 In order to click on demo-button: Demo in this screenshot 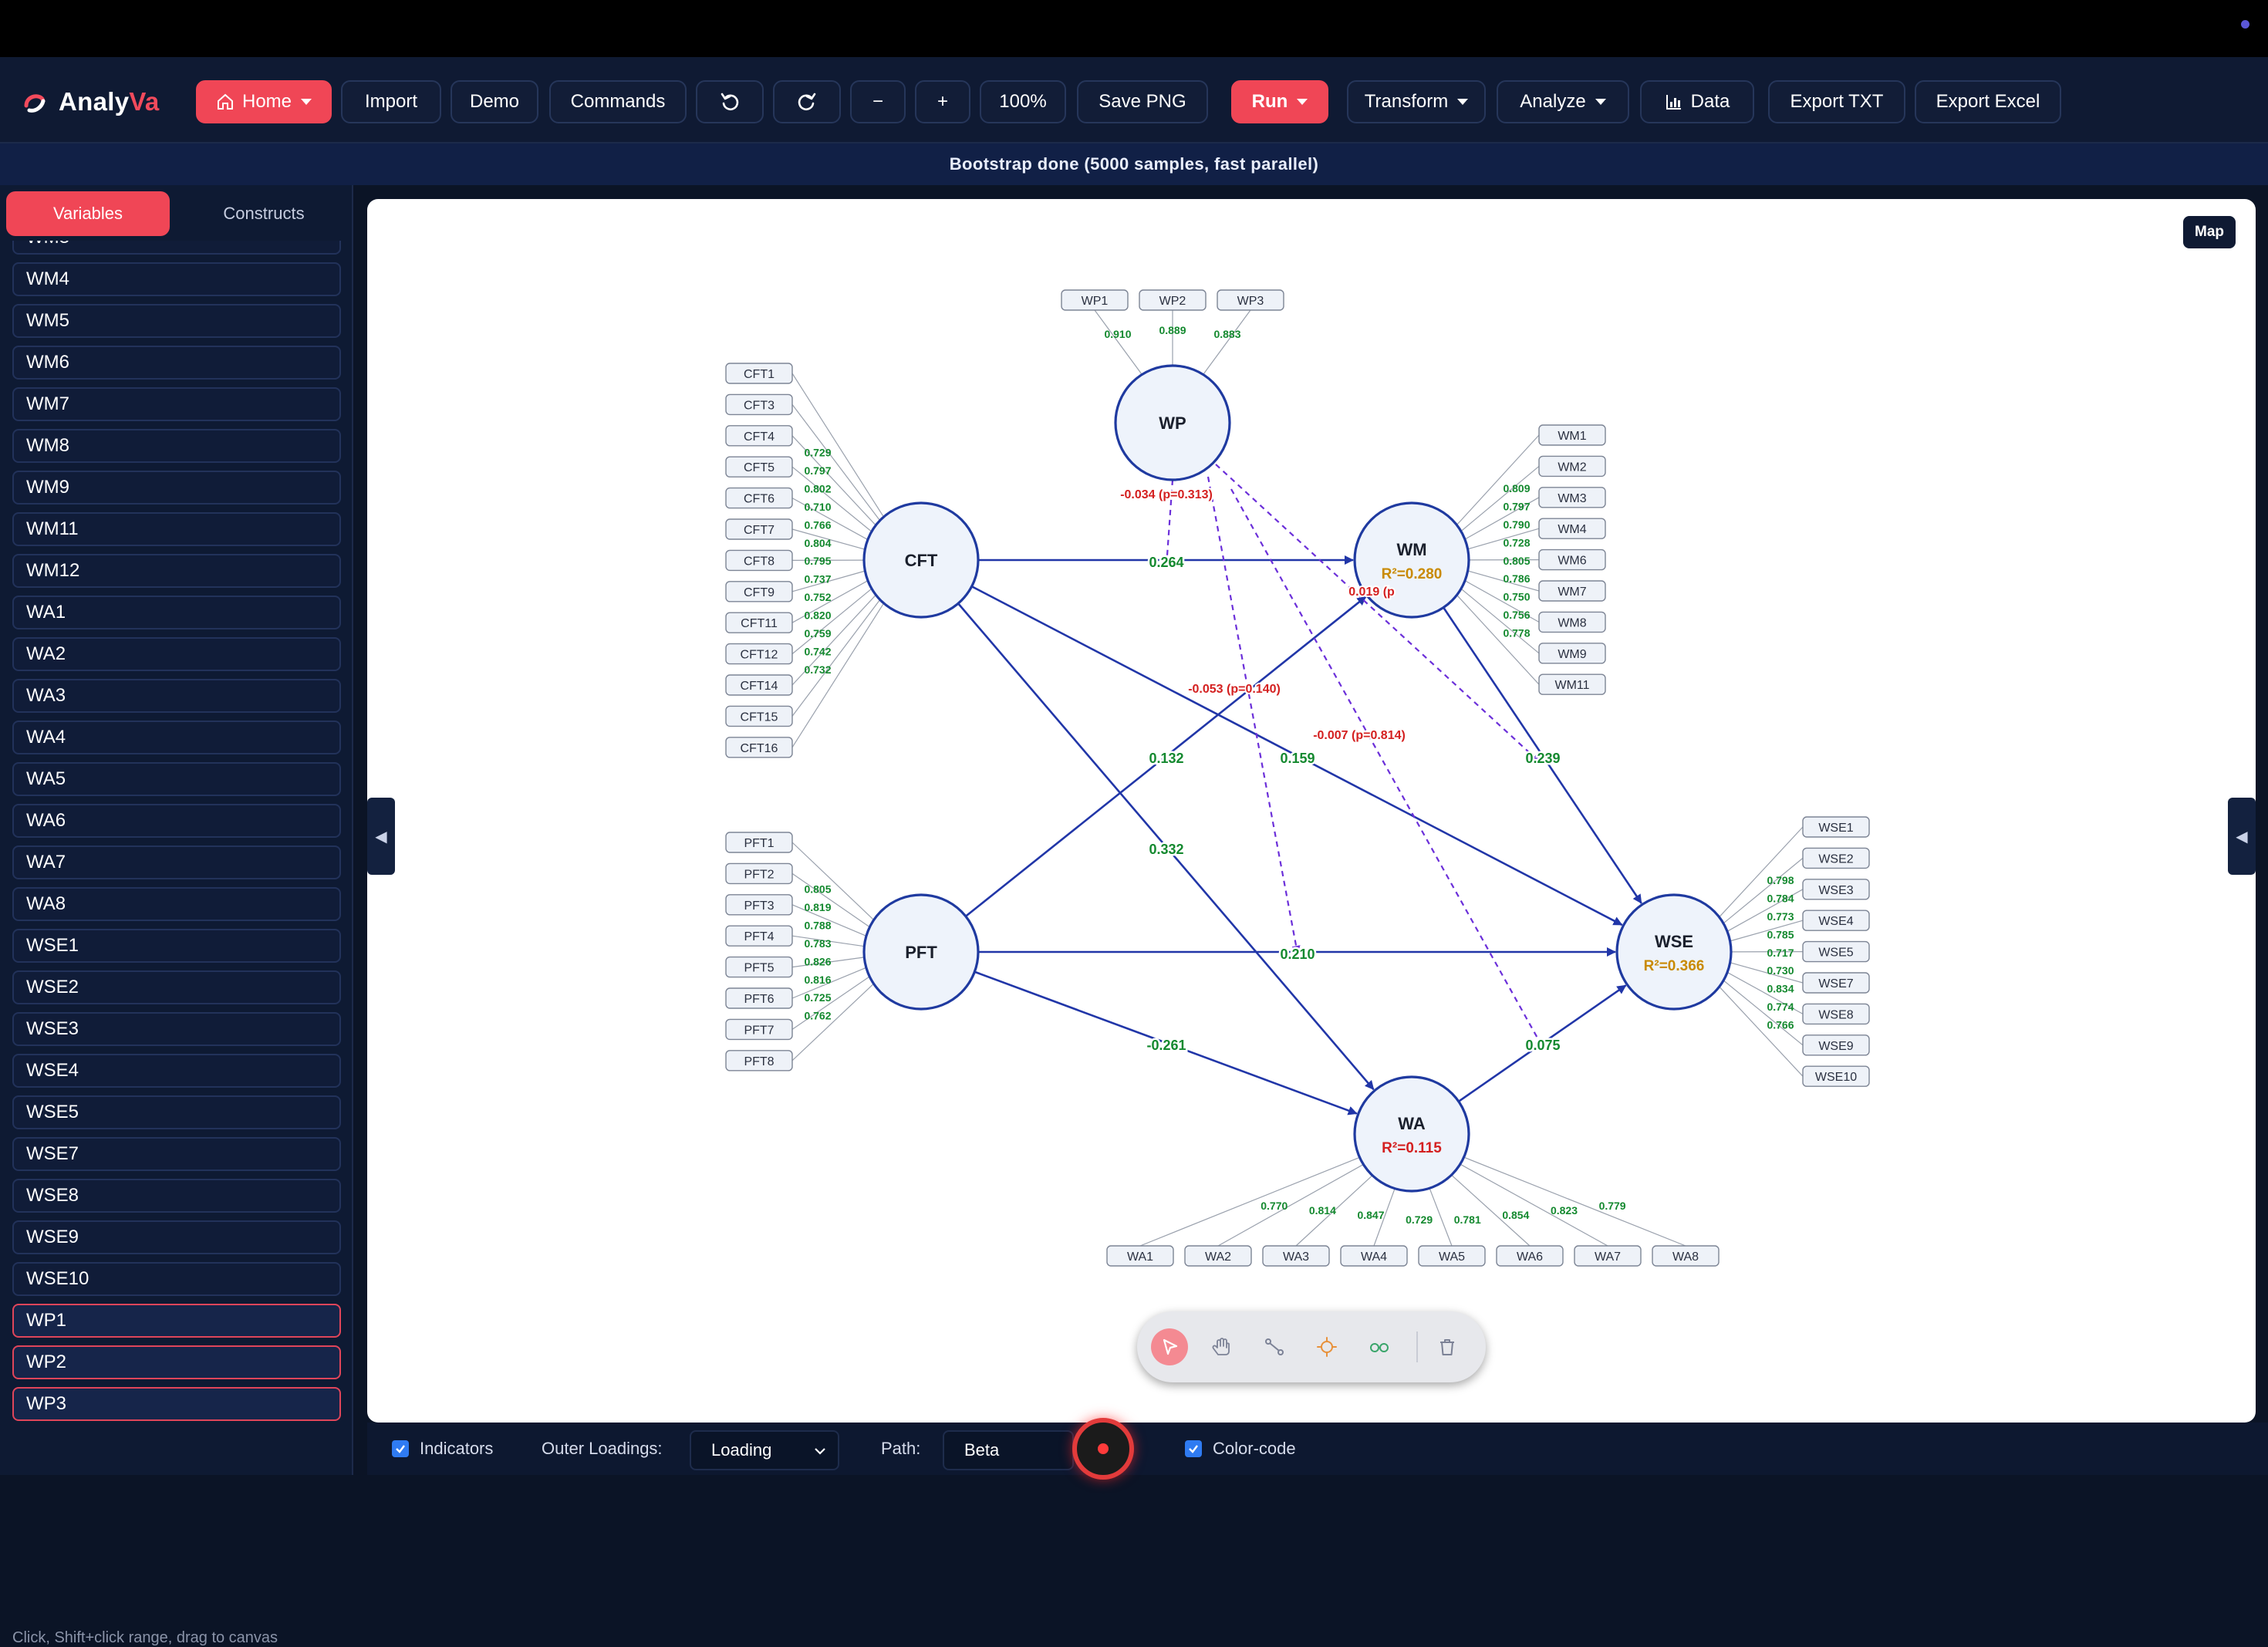, I will do `click(494, 101)`.